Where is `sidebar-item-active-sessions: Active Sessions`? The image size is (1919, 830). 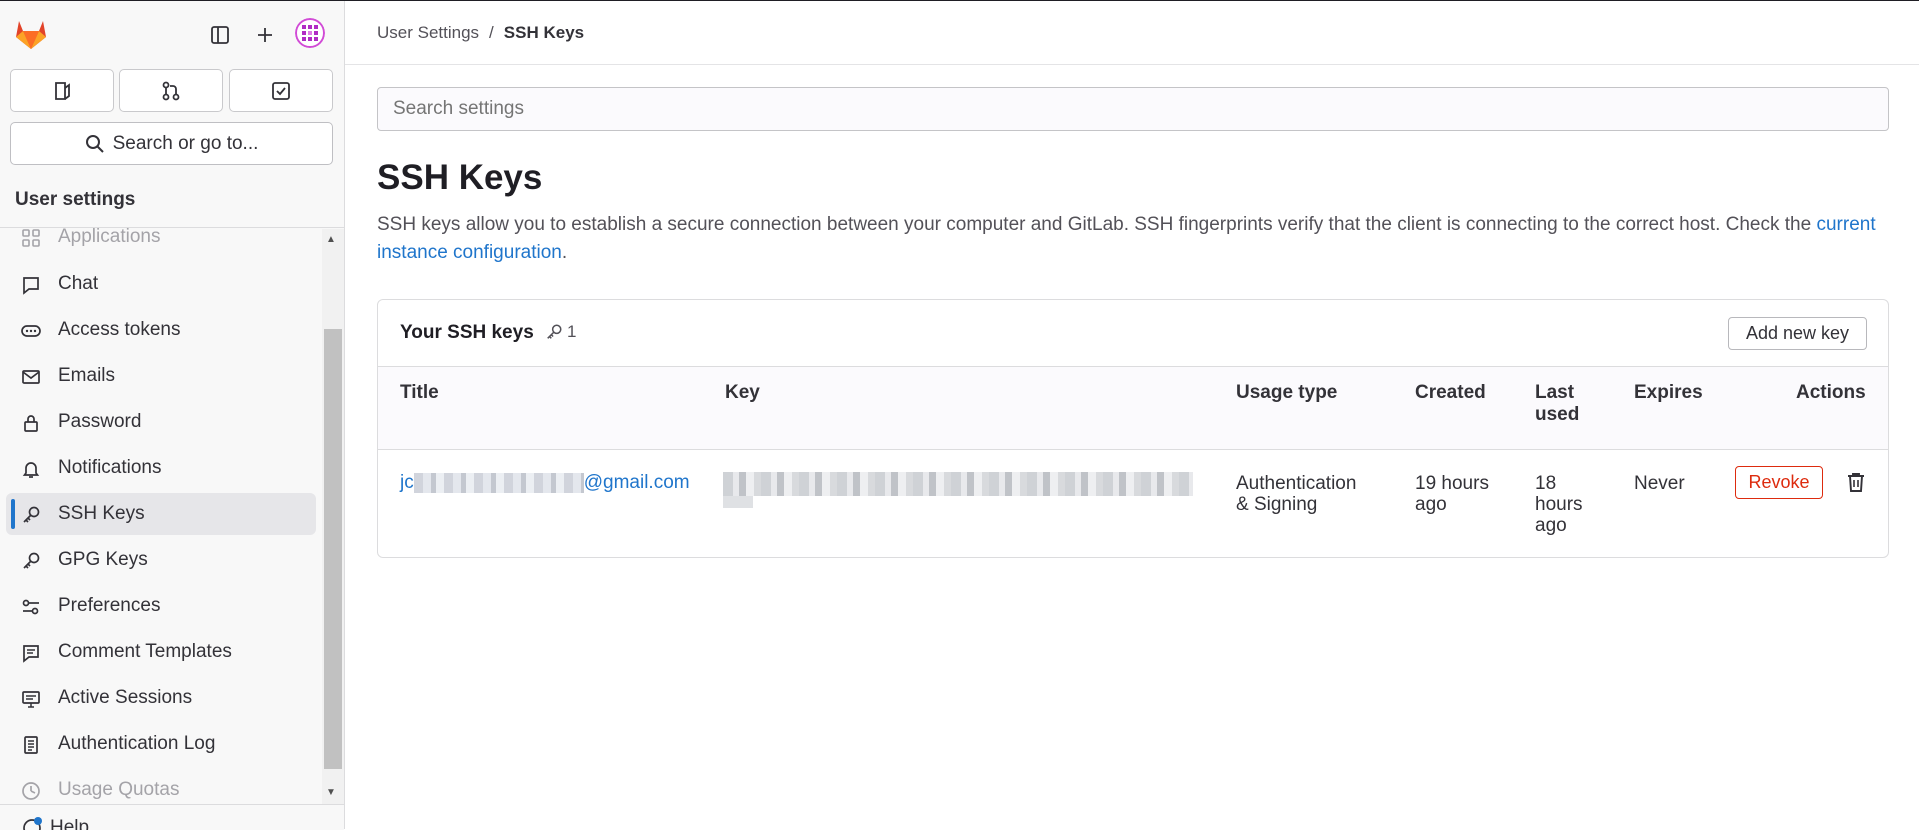
sidebar-item-active-sessions: Active Sessions is located at coordinates (161, 698).